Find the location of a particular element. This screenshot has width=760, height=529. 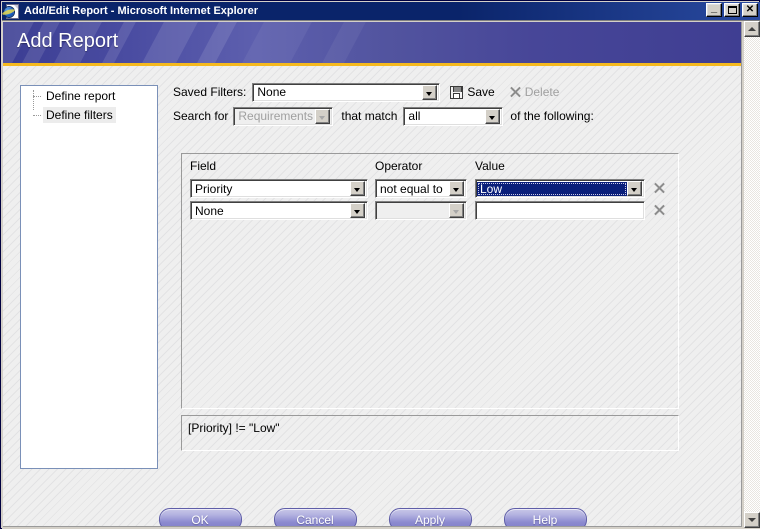

filter-field-select: None is located at coordinates (279, 210).